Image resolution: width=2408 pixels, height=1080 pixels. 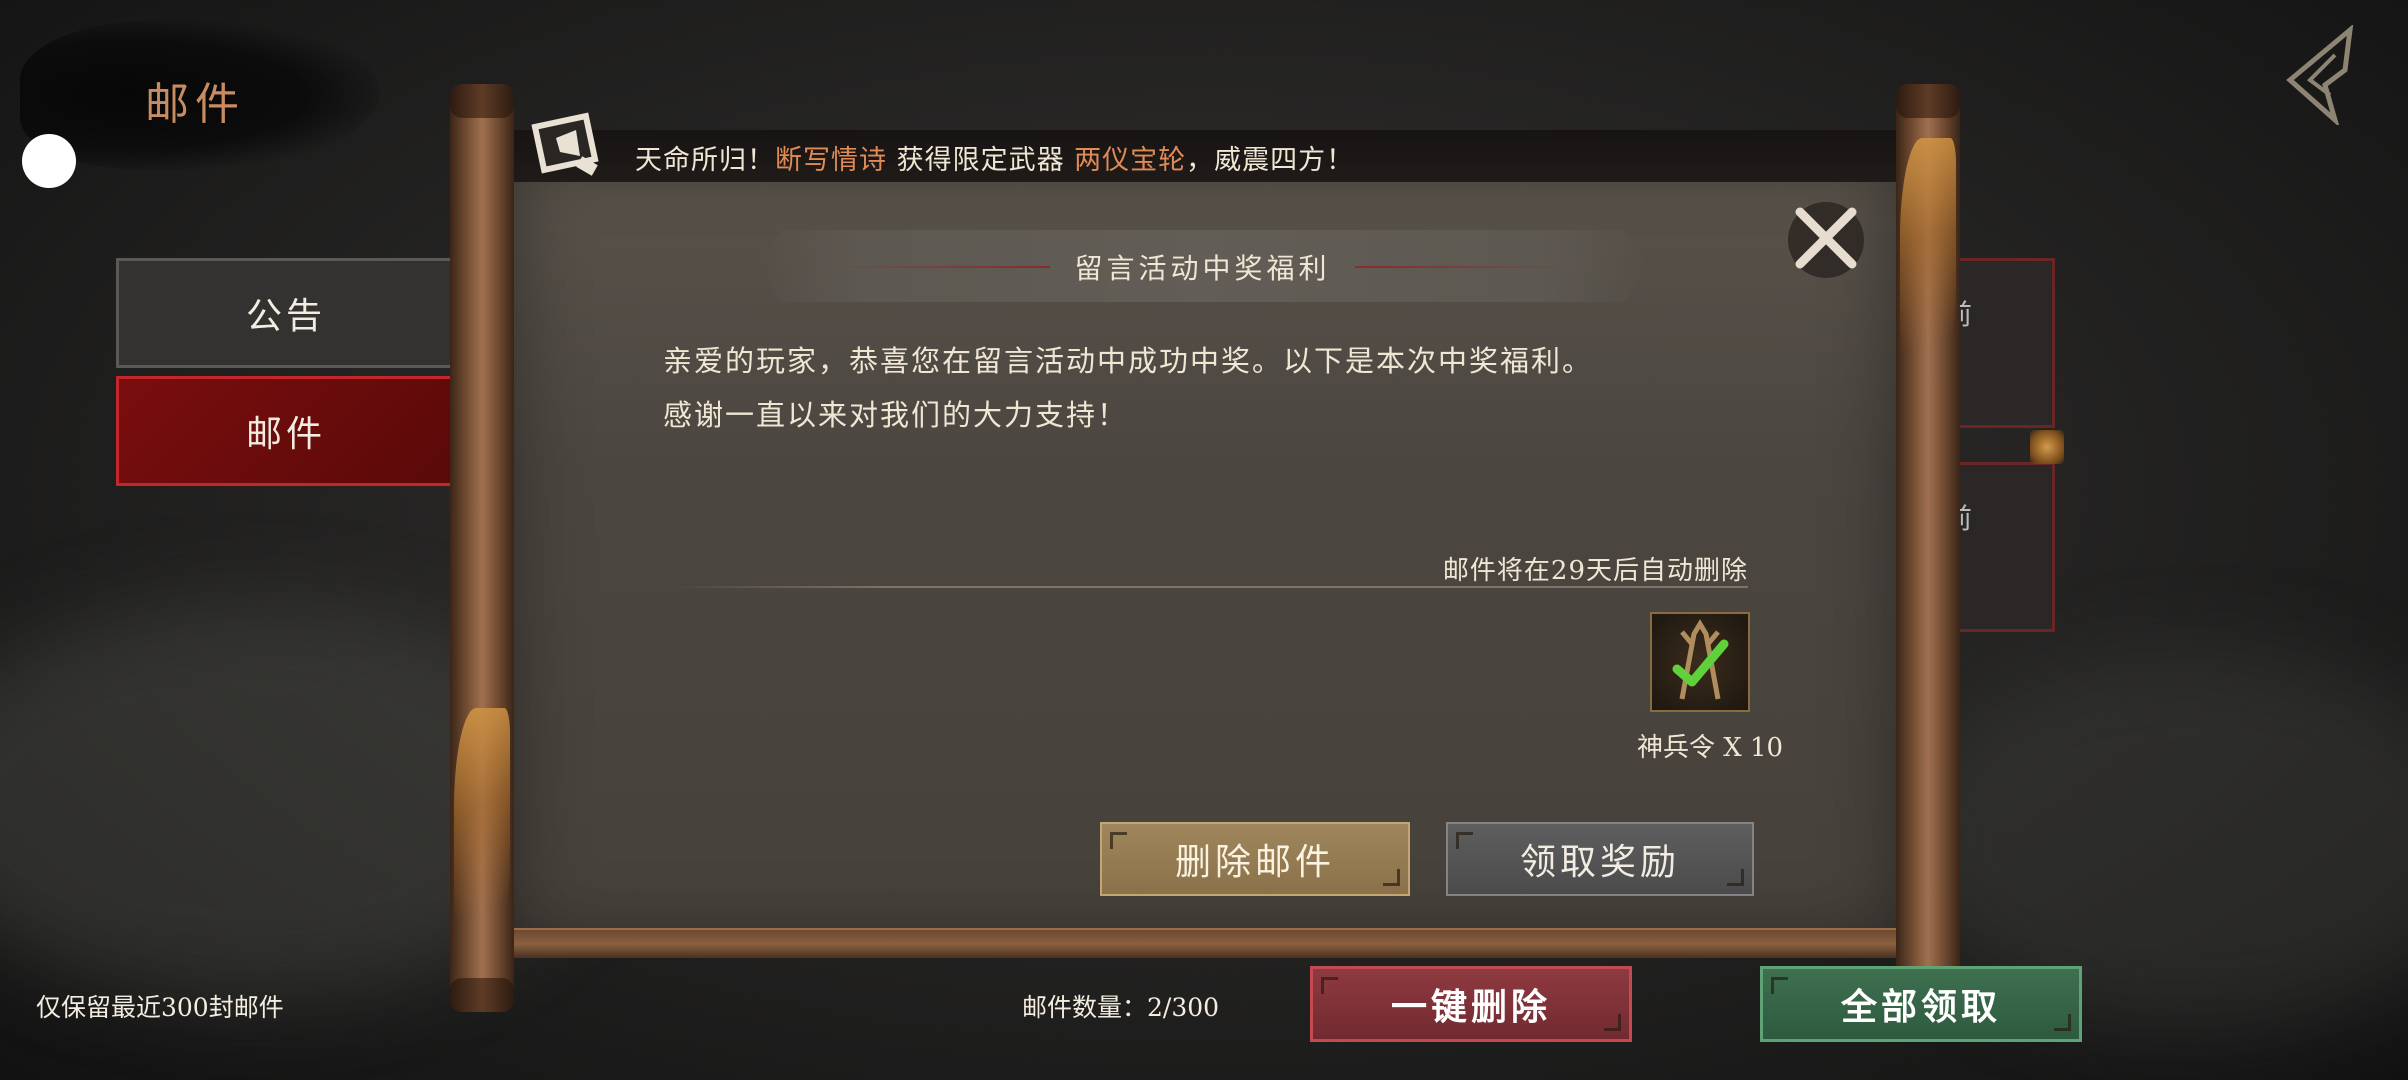 What do you see at coordinates (831, 160) in the screenshot?
I see `announcement-player: 断写情诗` at bounding box center [831, 160].